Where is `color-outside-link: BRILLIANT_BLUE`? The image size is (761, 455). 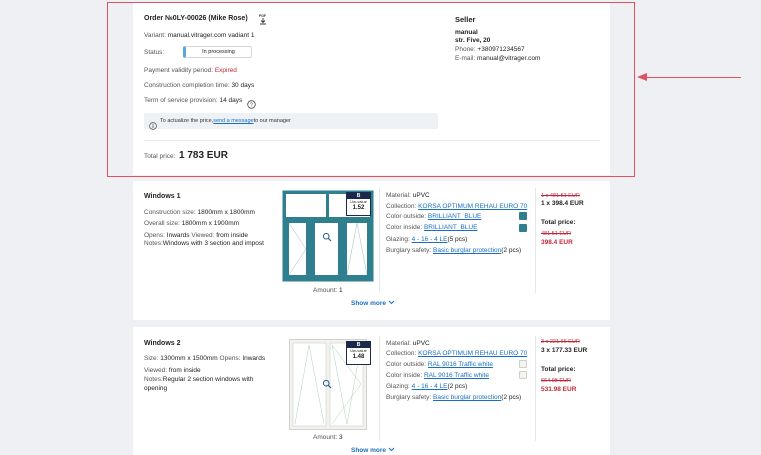
color-outside-link: BRILLIANT_BLUE is located at coordinates (454, 216).